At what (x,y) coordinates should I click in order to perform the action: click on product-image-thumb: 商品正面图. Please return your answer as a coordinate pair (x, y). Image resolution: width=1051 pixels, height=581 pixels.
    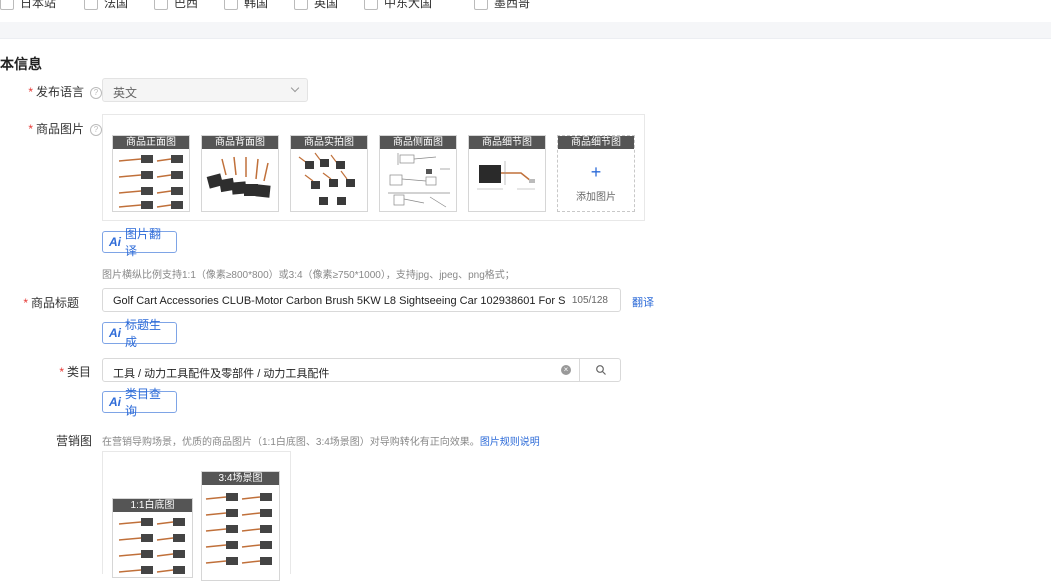
    Looking at the image, I should click on (151, 173).